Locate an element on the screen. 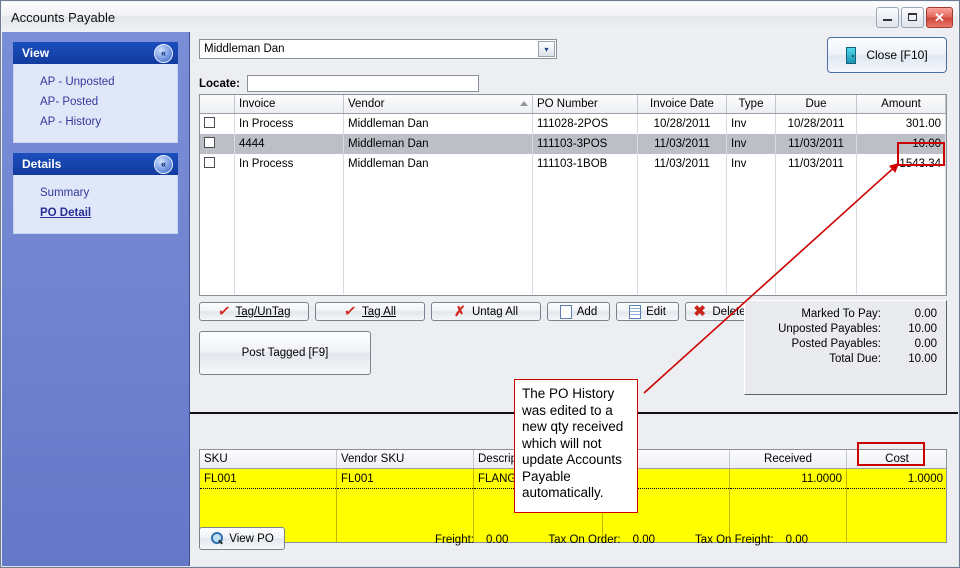 The height and width of the screenshot is (568, 960). marked-to-pay-label: Marked To Pay: is located at coordinates (841, 314).